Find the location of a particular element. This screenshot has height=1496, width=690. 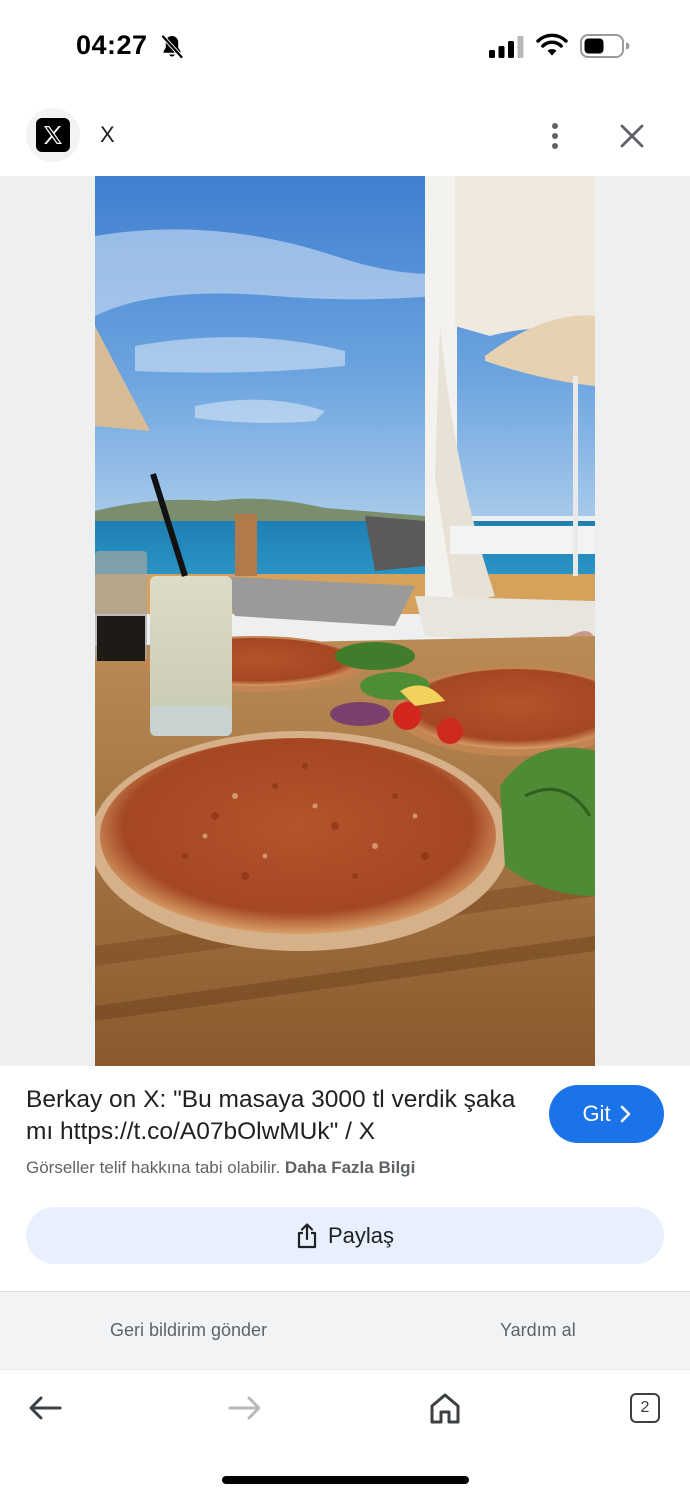

more-options-button is located at coordinates (555, 136).